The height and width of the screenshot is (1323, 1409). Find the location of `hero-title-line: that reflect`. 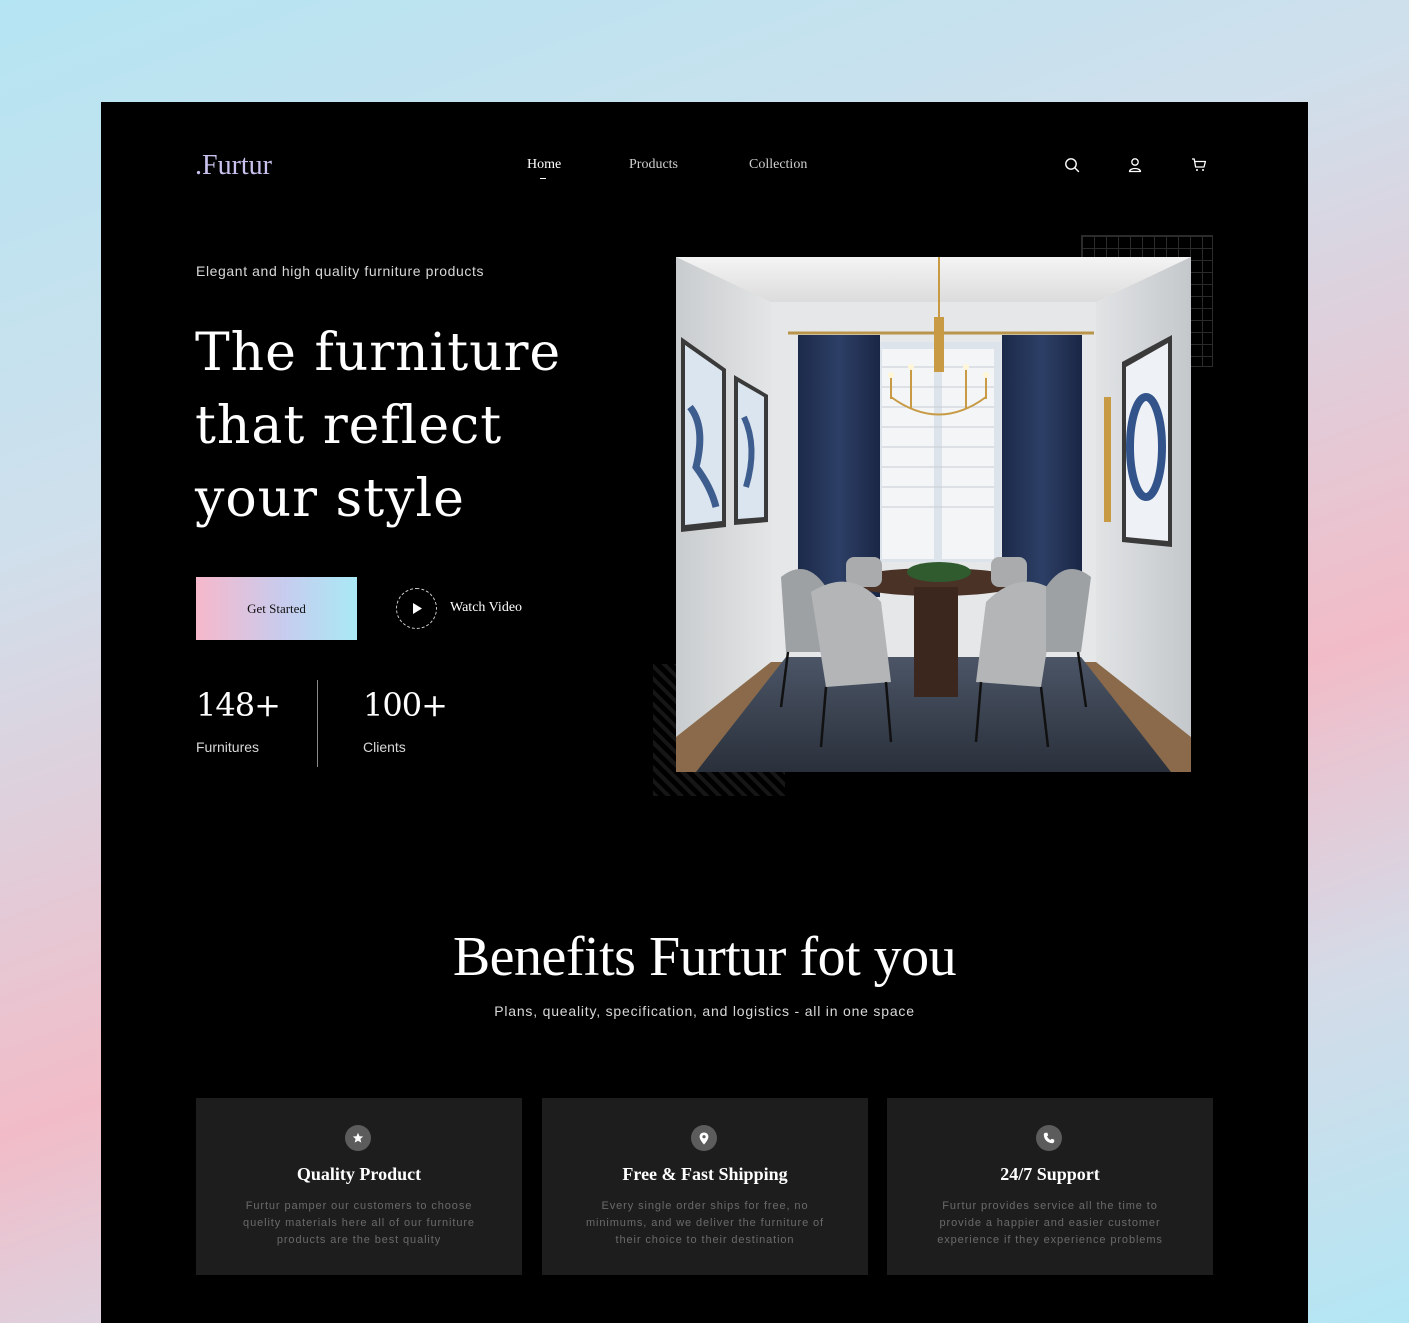

hero-title-line: that reflect is located at coordinates (349, 426).